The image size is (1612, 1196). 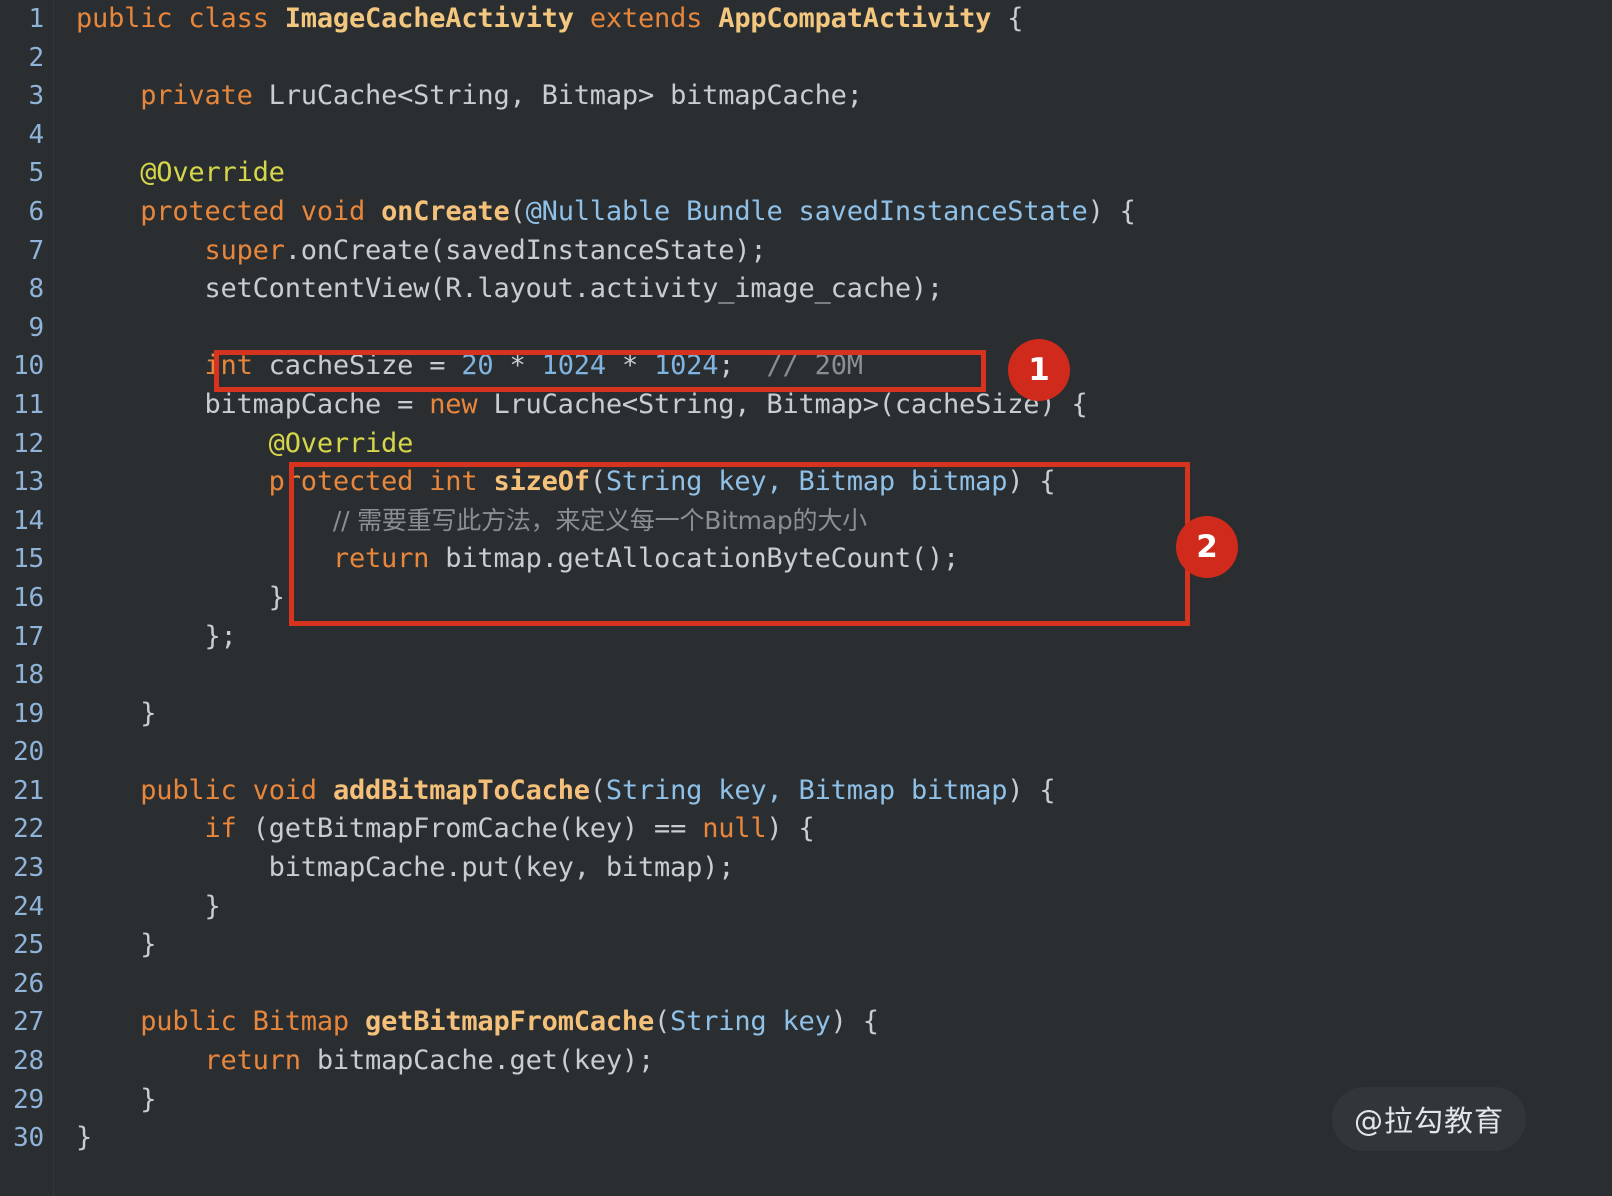 I want to click on code-token: null, so click(x=734, y=829).